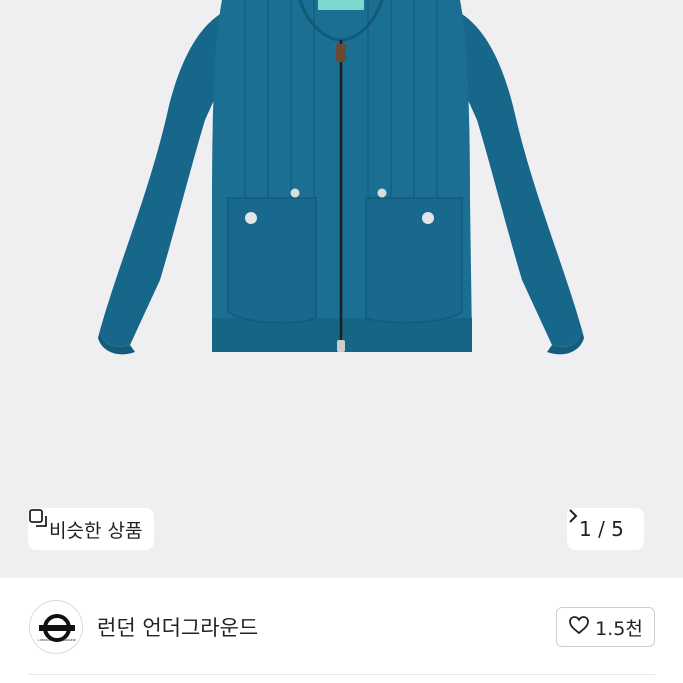 The width and height of the screenshot is (683, 683). I want to click on divider, so click(341, 674).